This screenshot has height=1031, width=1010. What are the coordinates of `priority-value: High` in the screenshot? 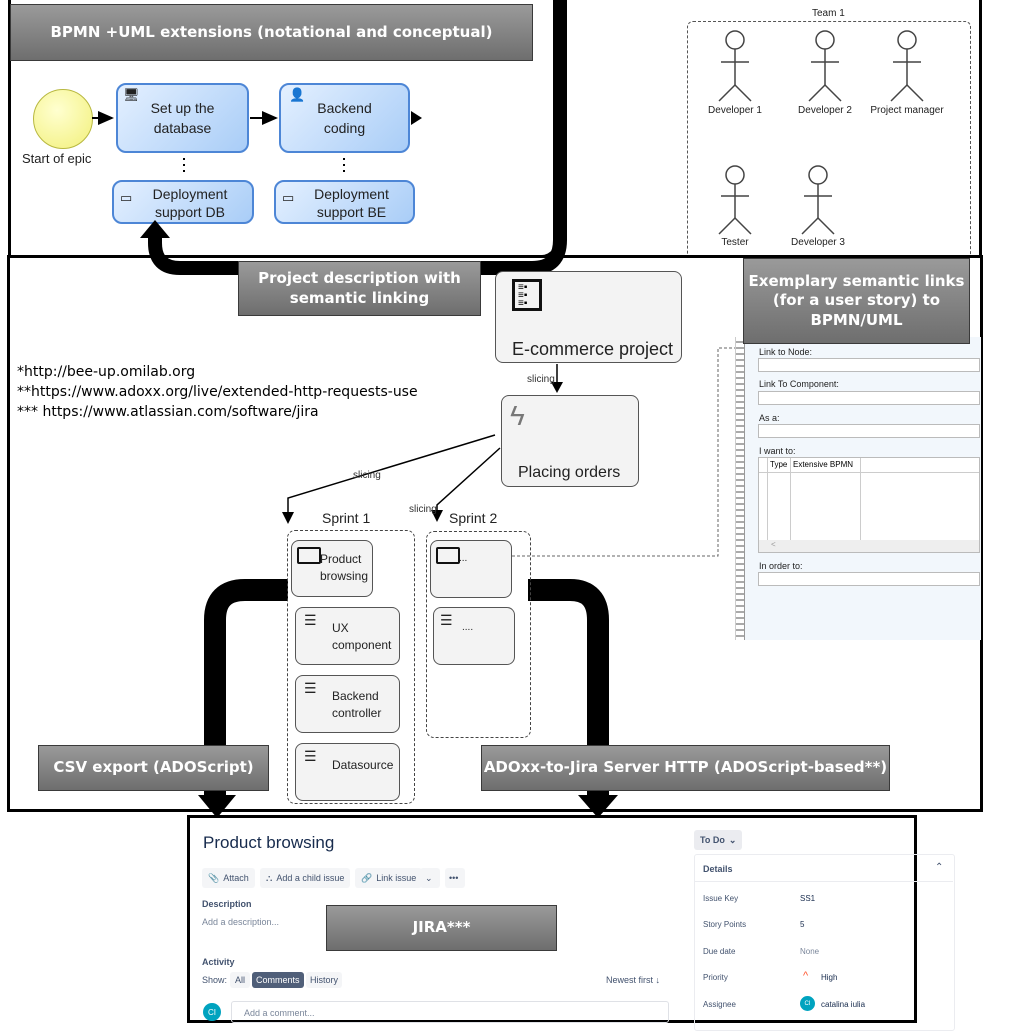 It's located at (829, 977).